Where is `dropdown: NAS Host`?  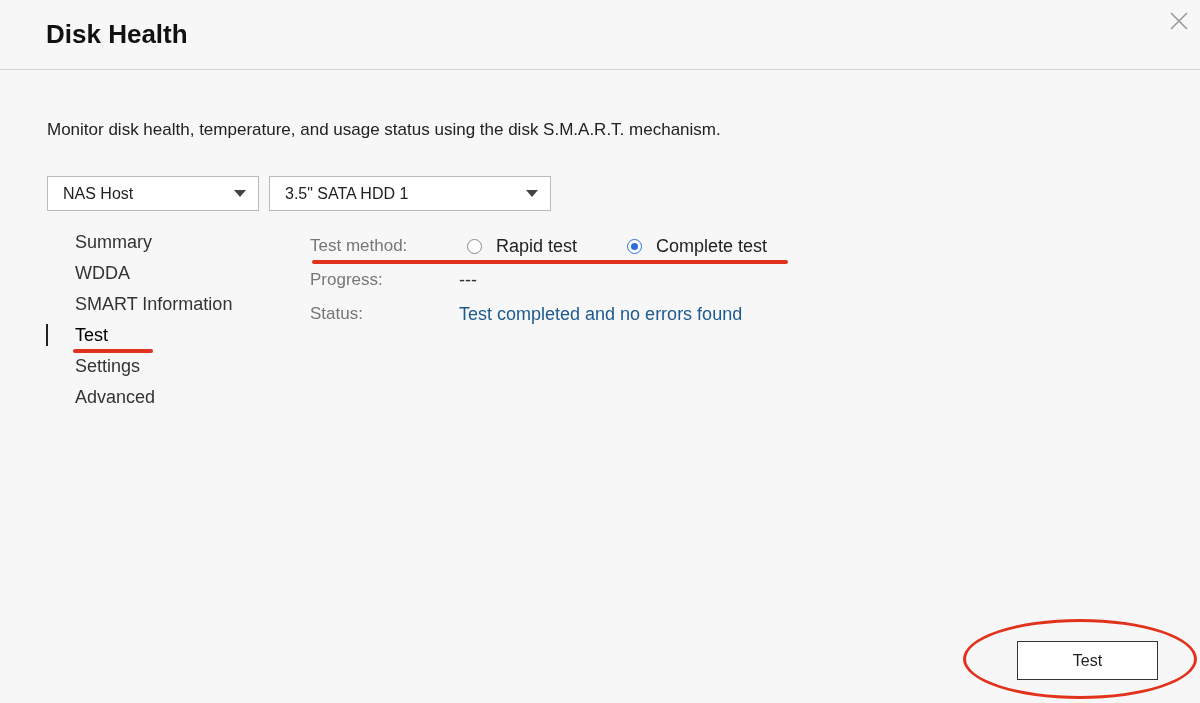 dropdown: NAS Host is located at coordinates (153, 193).